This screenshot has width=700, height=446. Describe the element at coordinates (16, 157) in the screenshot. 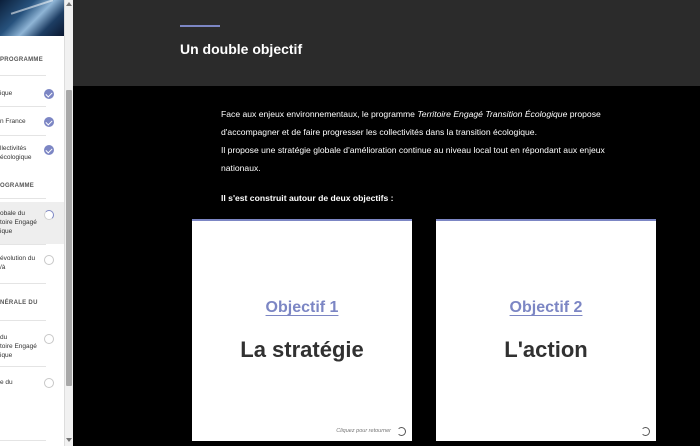

I see `sidebar-item-label: écologique` at that location.